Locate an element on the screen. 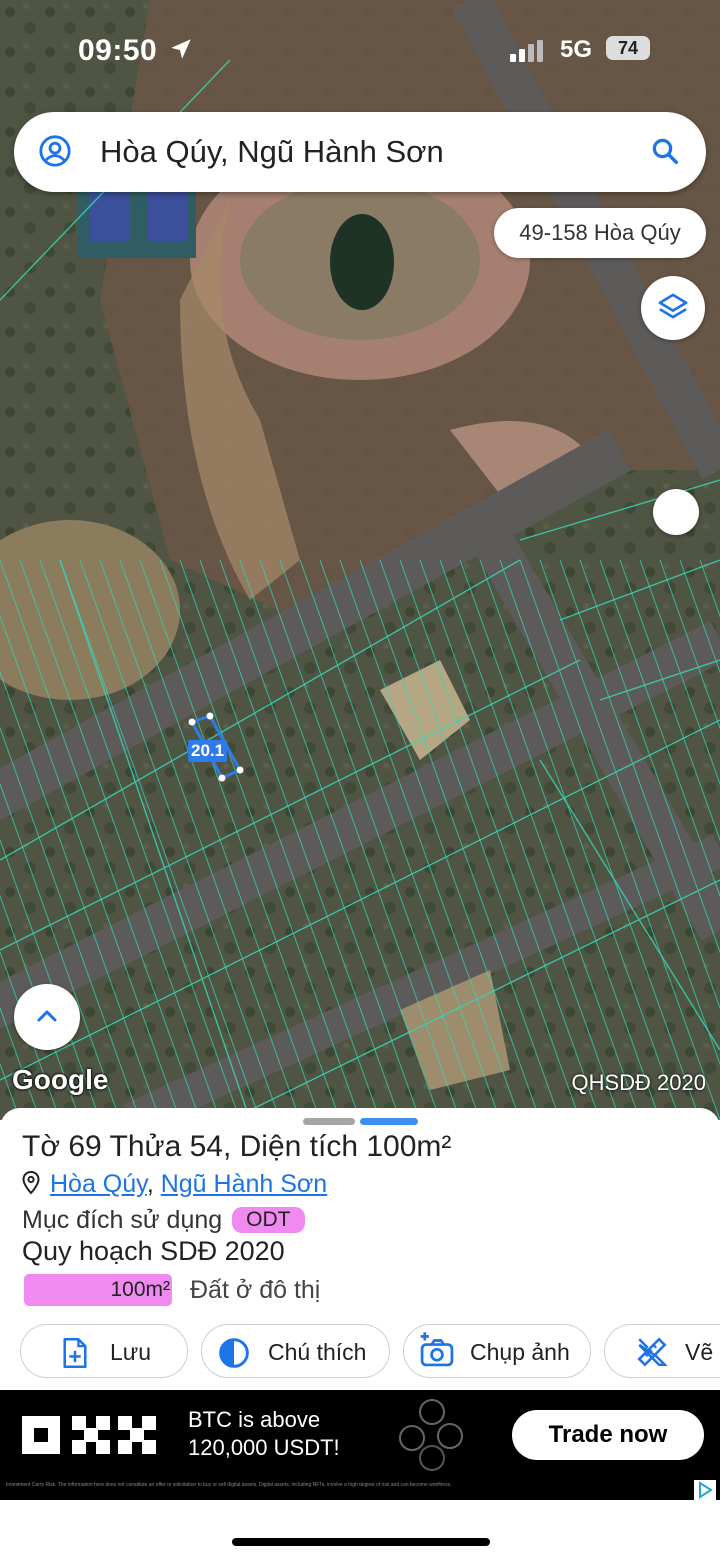  layers-button is located at coordinates (673, 308).